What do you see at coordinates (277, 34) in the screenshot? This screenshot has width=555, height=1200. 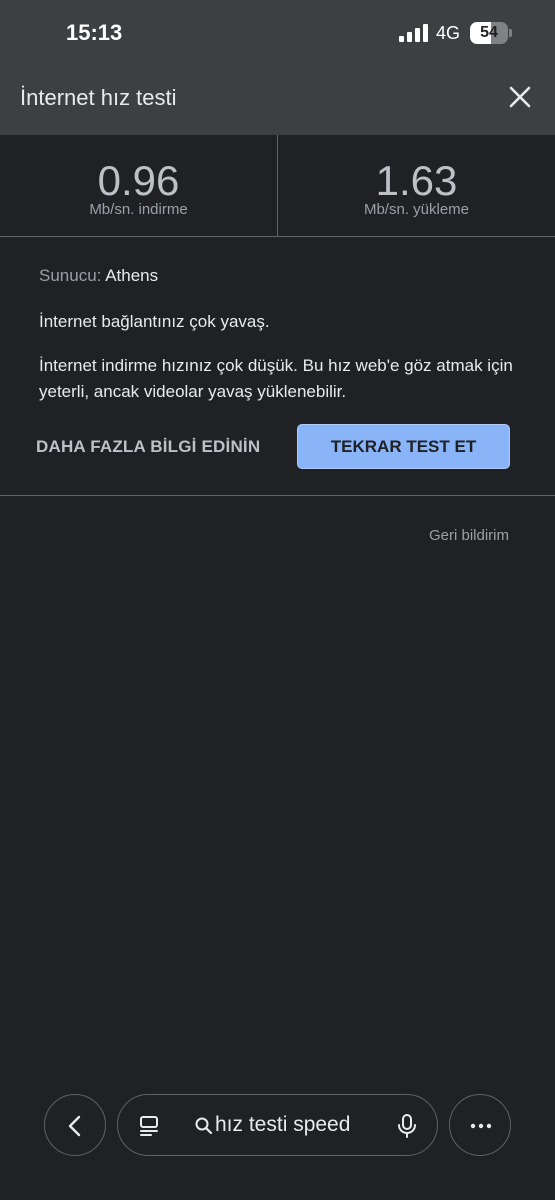 I see `status-bar: 15:13 4G 54` at bounding box center [277, 34].